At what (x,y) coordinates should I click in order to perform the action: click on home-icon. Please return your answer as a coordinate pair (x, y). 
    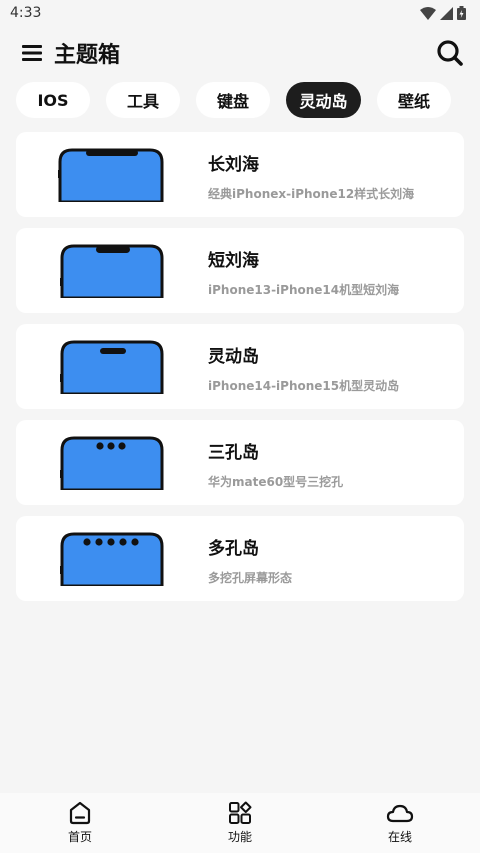
    Looking at the image, I should click on (80, 813).